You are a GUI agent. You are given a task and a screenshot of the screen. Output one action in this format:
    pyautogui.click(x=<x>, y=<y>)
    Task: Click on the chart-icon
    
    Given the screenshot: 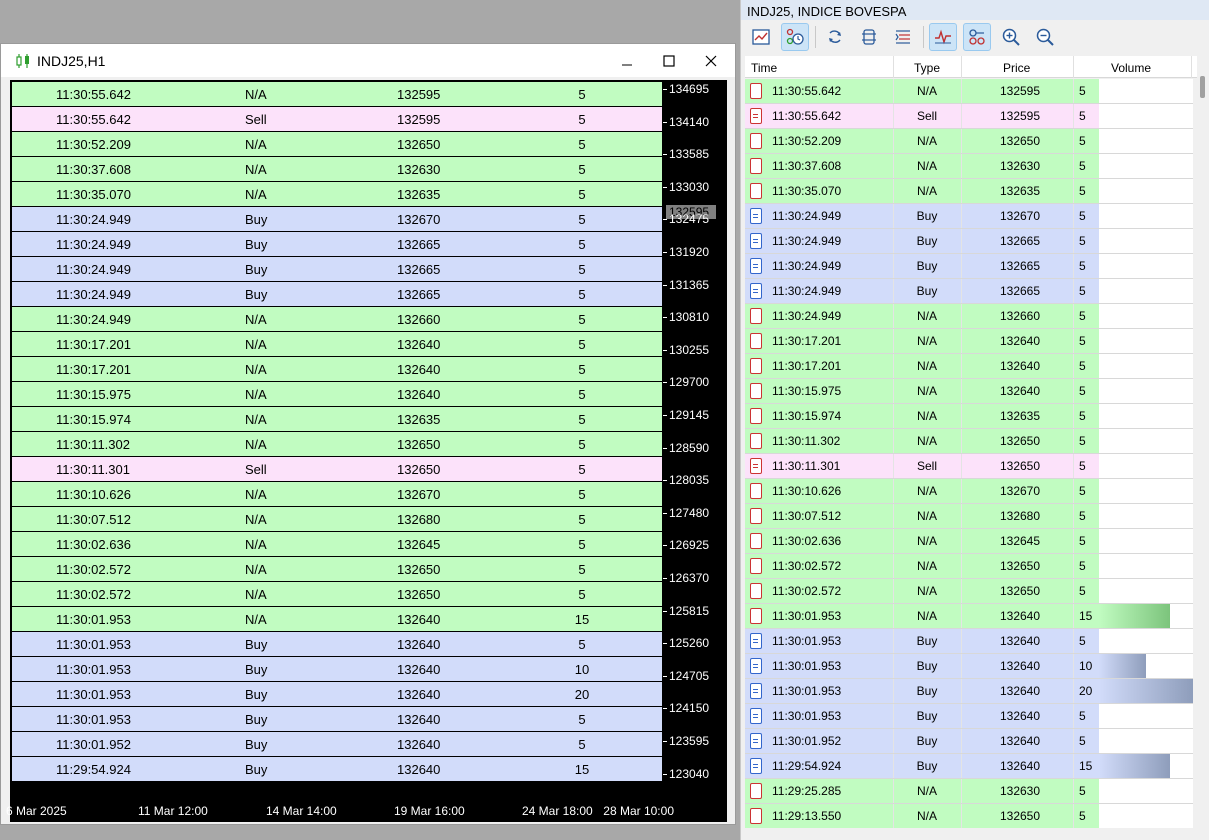 What is the action you would take?
    pyautogui.click(x=761, y=37)
    